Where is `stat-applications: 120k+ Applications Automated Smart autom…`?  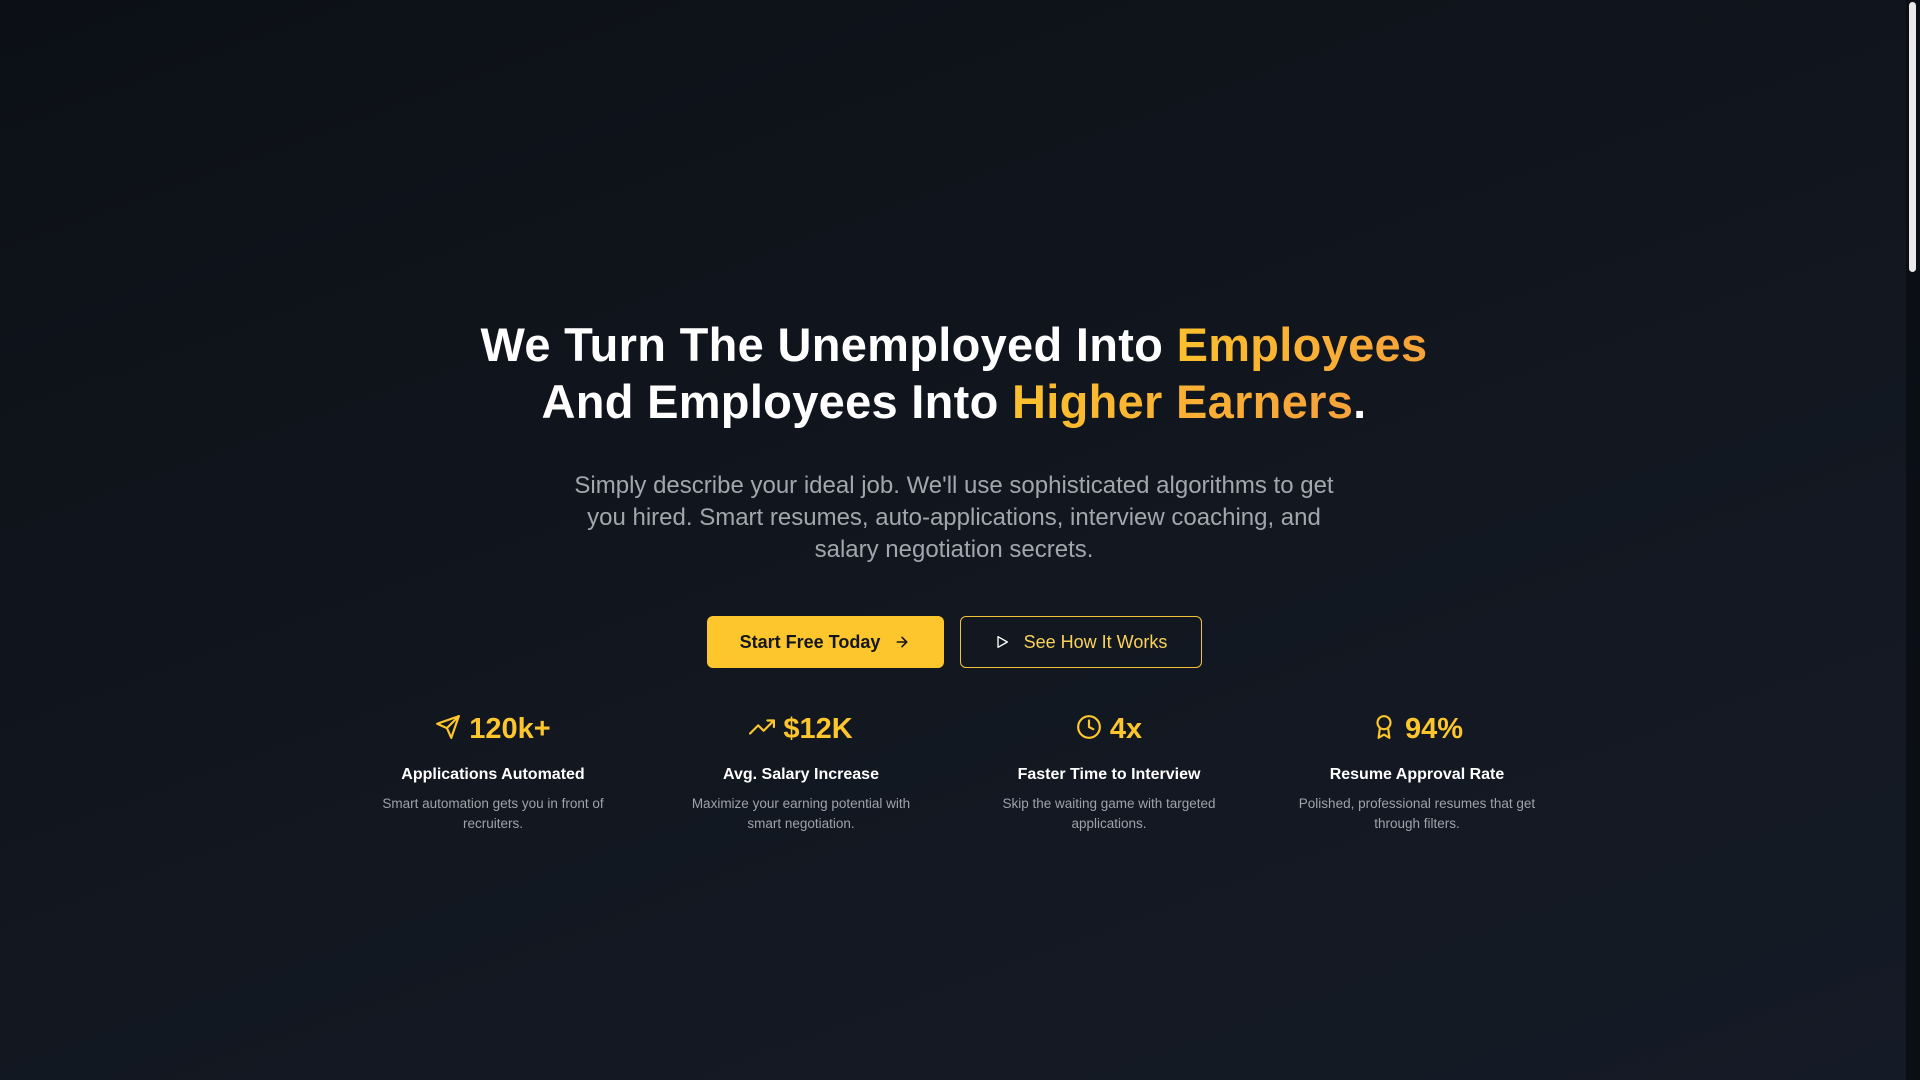 stat-applications: 120k+ Applications Automated Smart autom… is located at coordinates (493, 772).